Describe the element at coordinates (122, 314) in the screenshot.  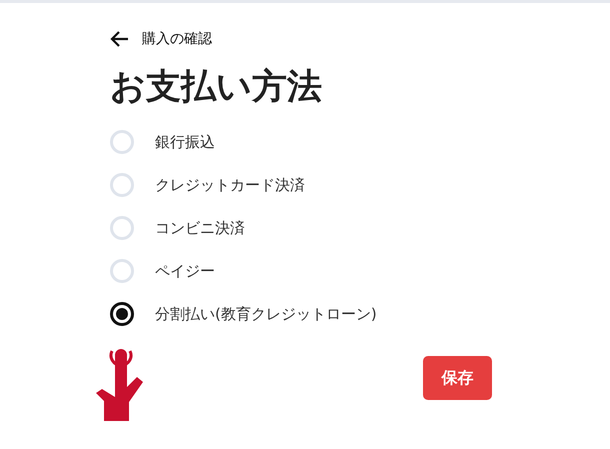
I see `radio-button` at that location.